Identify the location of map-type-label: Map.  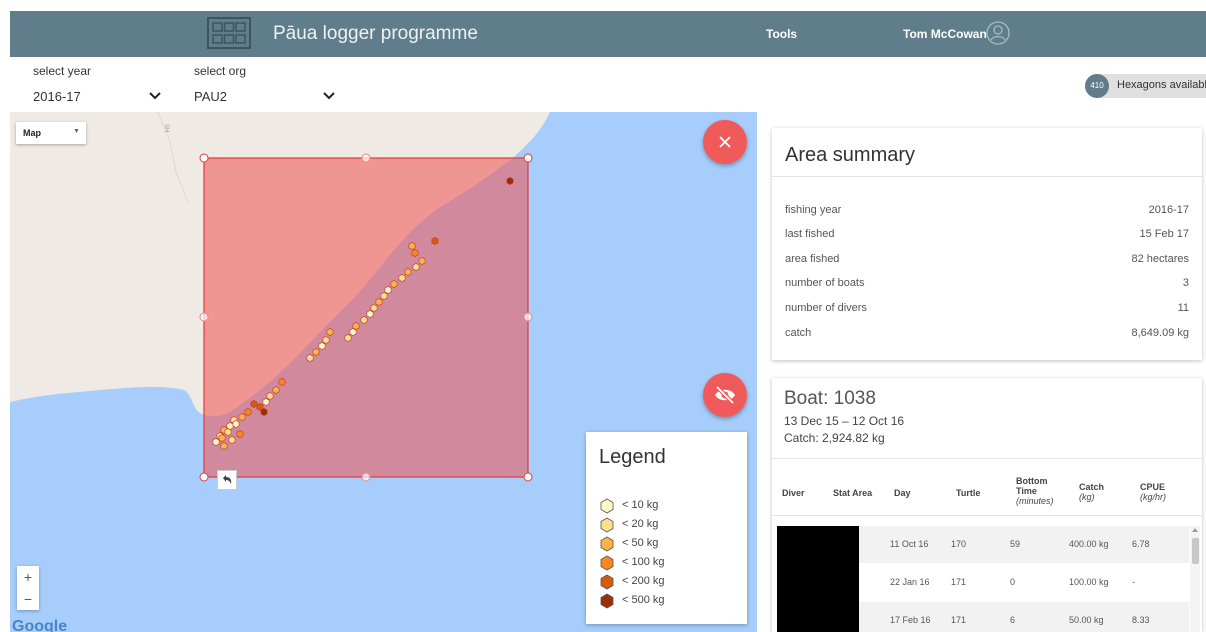
(32, 133).